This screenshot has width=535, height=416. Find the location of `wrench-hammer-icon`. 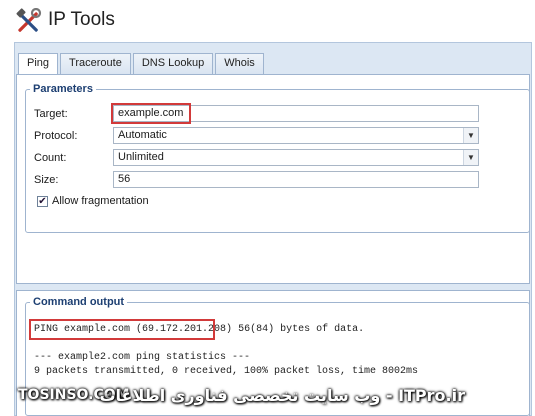

wrench-hammer-icon is located at coordinates (29, 20).